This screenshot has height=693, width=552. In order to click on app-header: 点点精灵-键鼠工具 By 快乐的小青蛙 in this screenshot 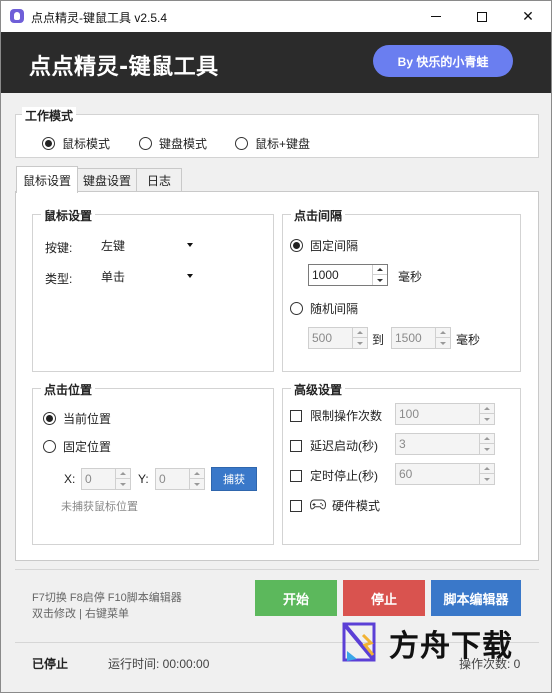, I will do `click(276, 62)`.